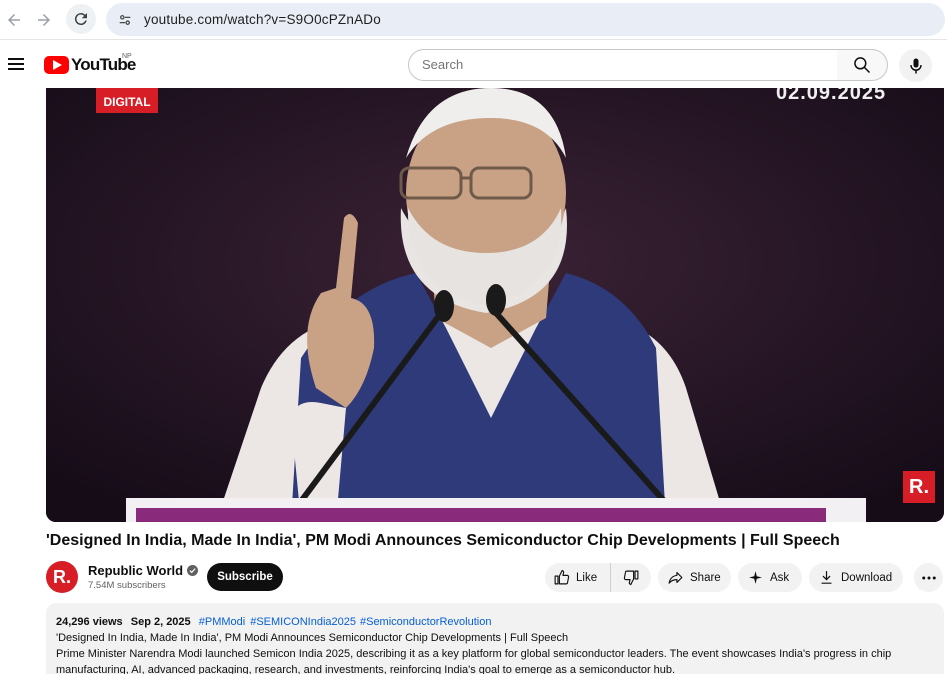 This screenshot has width=947, height=674. What do you see at coordinates (780, 577) in the screenshot?
I see `ask-label: Ask` at bounding box center [780, 577].